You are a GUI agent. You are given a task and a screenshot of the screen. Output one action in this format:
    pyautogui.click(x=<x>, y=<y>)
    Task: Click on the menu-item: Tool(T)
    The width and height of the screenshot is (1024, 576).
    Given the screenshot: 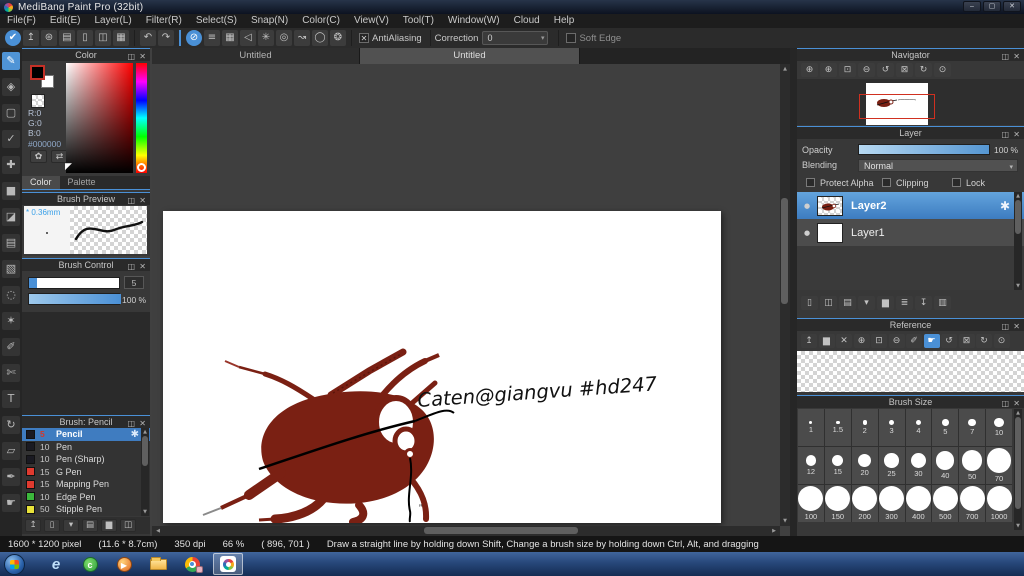 What is the action you would take?
    pyautogui.click(x=418, y=21)
    